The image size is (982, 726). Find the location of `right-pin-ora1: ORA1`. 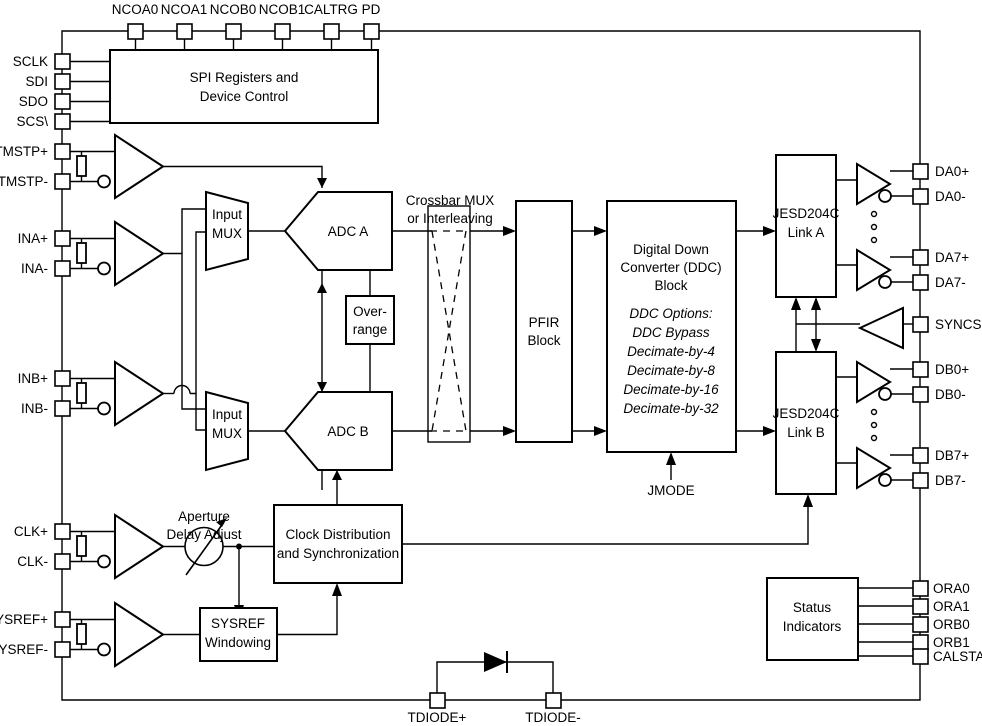

right-pin-ora1: ORA1 is located at coordinates (941, 606).